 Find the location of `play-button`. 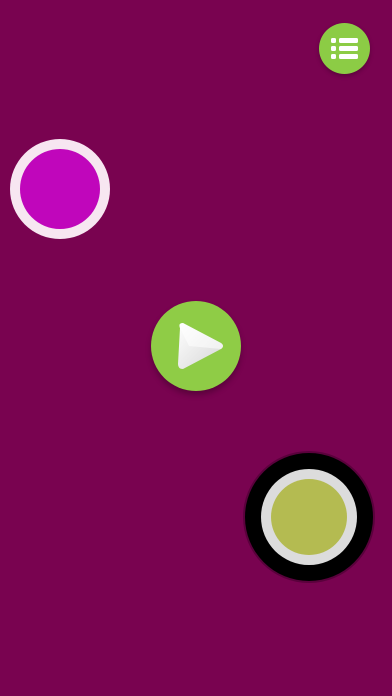

play-button is located at coordinates (196, 346).